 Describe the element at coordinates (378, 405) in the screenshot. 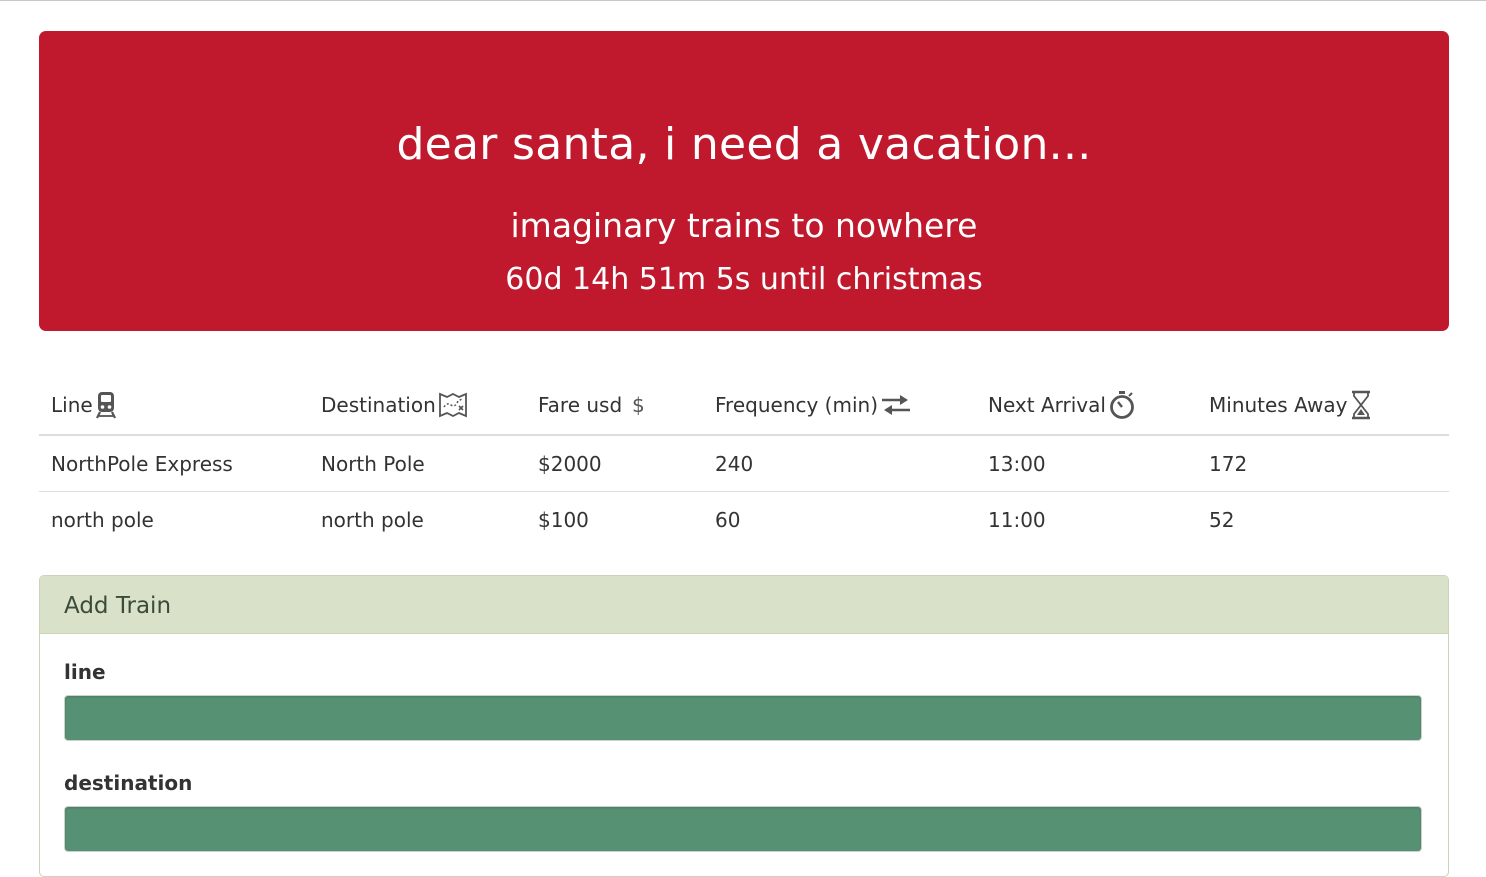

I see `column-header-label: Destination` at that location.